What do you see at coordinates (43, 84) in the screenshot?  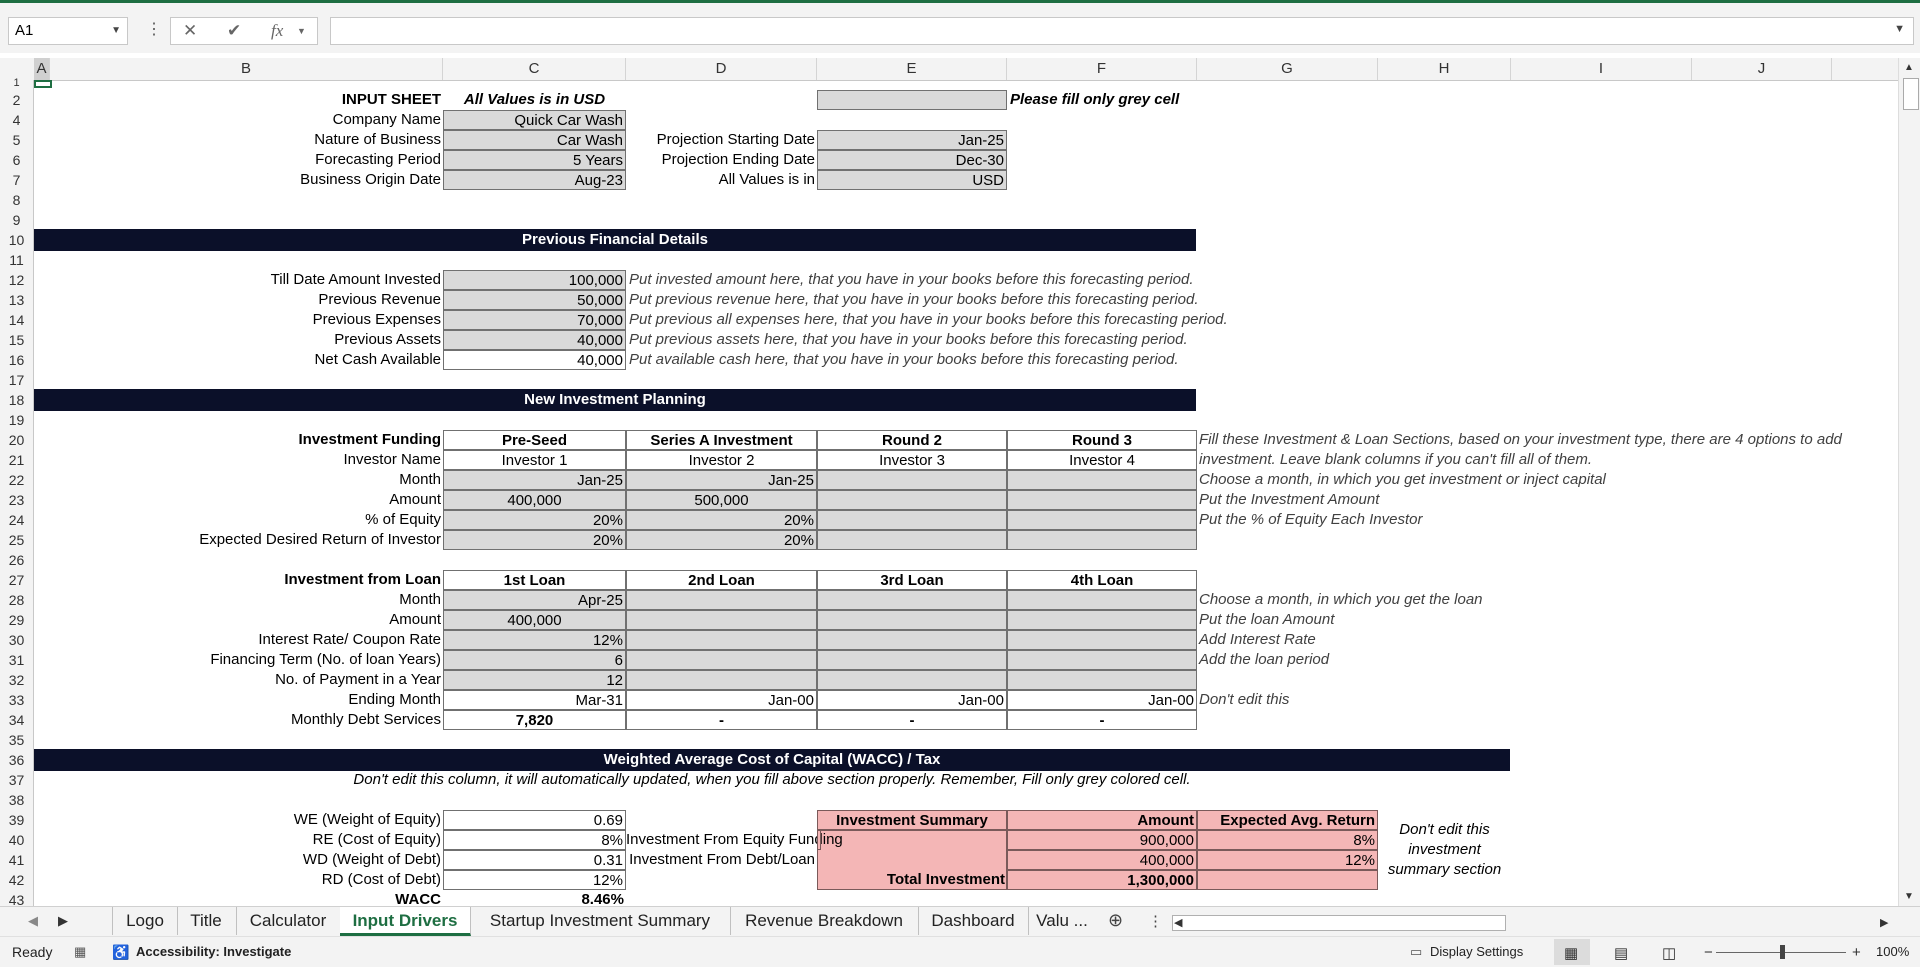 I see `selected-cell-a1` at bounding box center [43, 84].